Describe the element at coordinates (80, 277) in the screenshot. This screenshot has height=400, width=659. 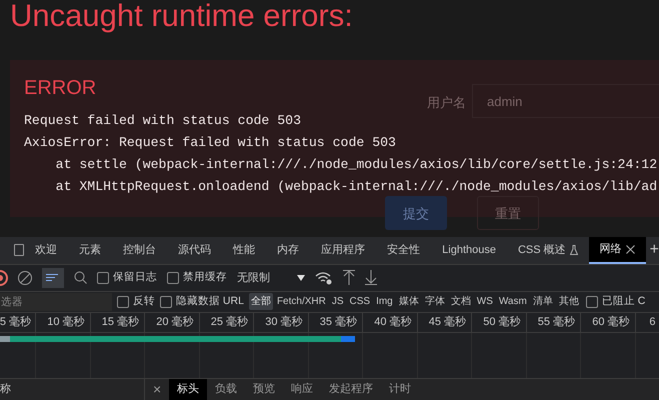
I see `search-icon` at that location.